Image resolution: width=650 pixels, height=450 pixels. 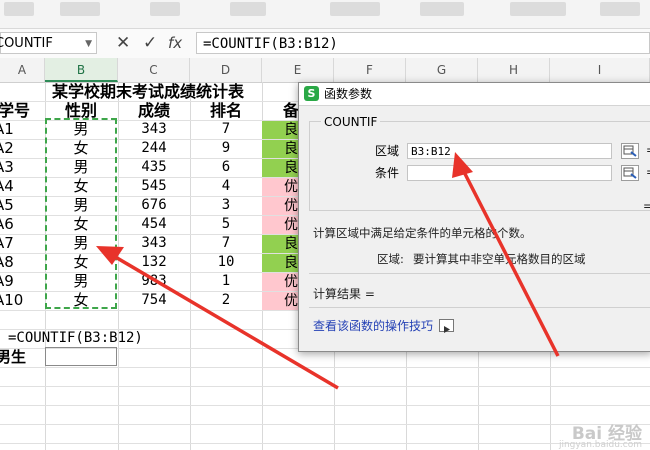 I want to click on arrow-to-region-input, so click(x=506, y=254).